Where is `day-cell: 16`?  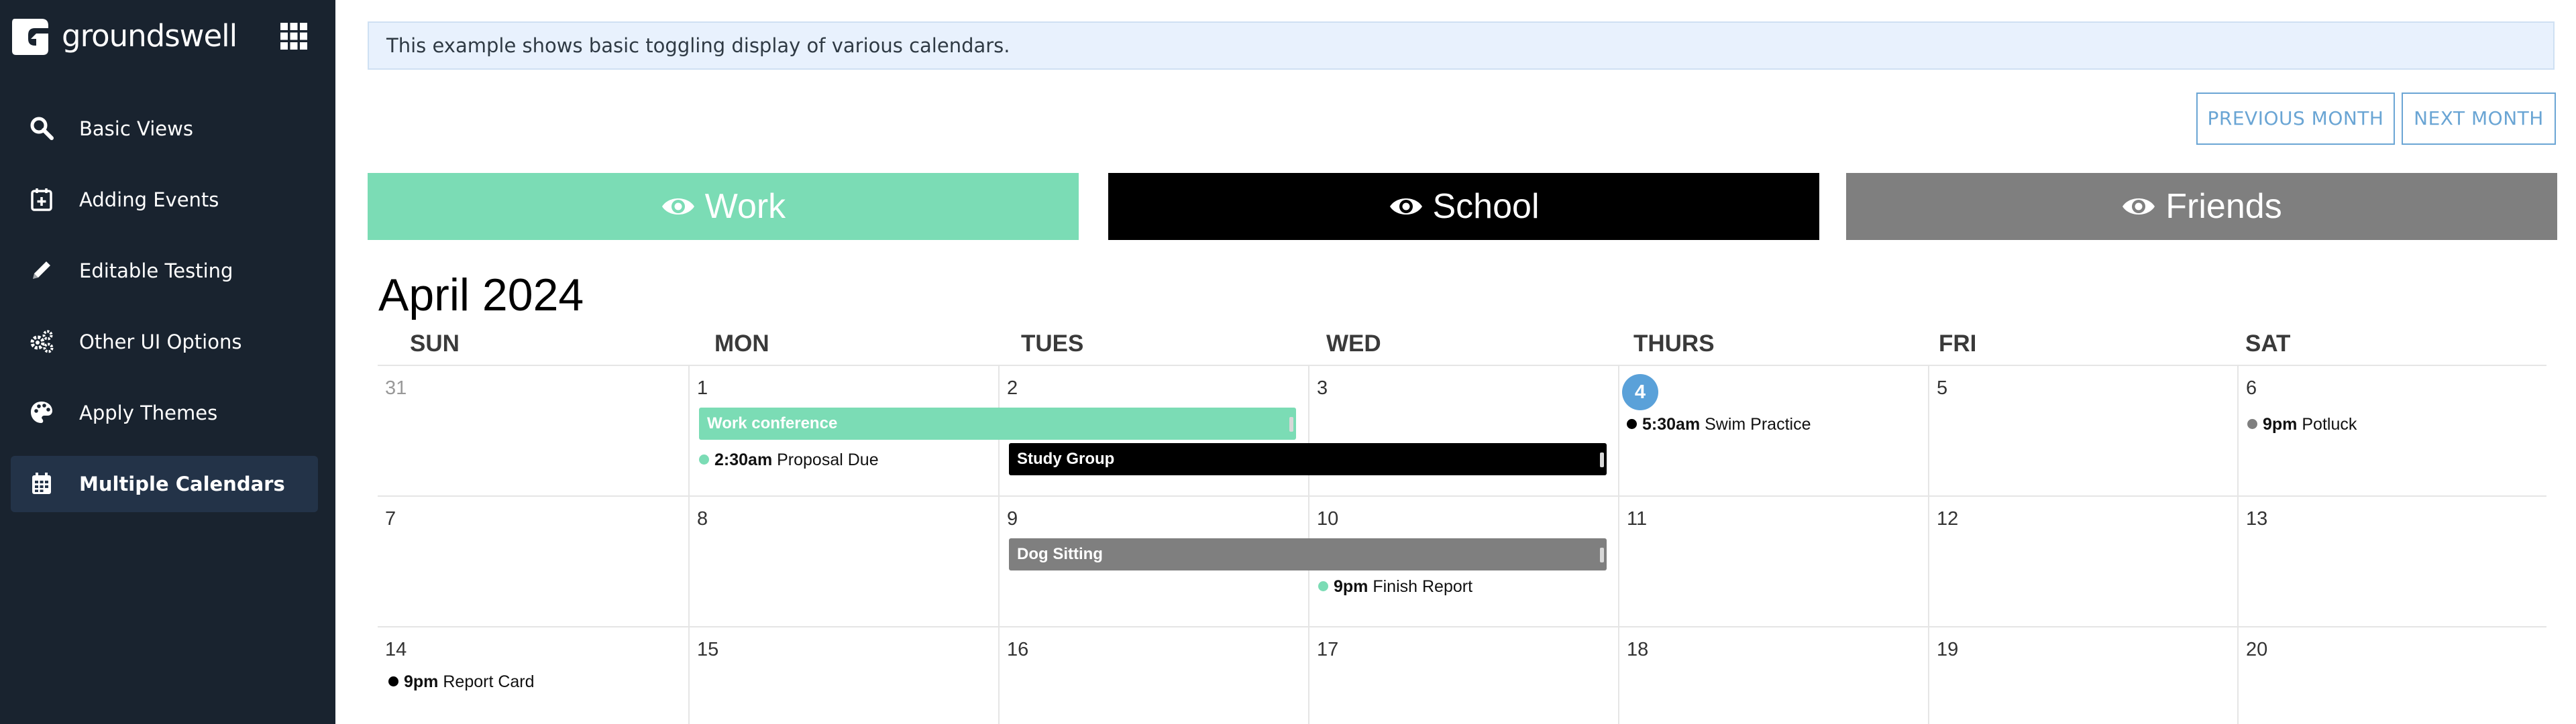 day-cell: 16 is located at coordinates (1153, 675).